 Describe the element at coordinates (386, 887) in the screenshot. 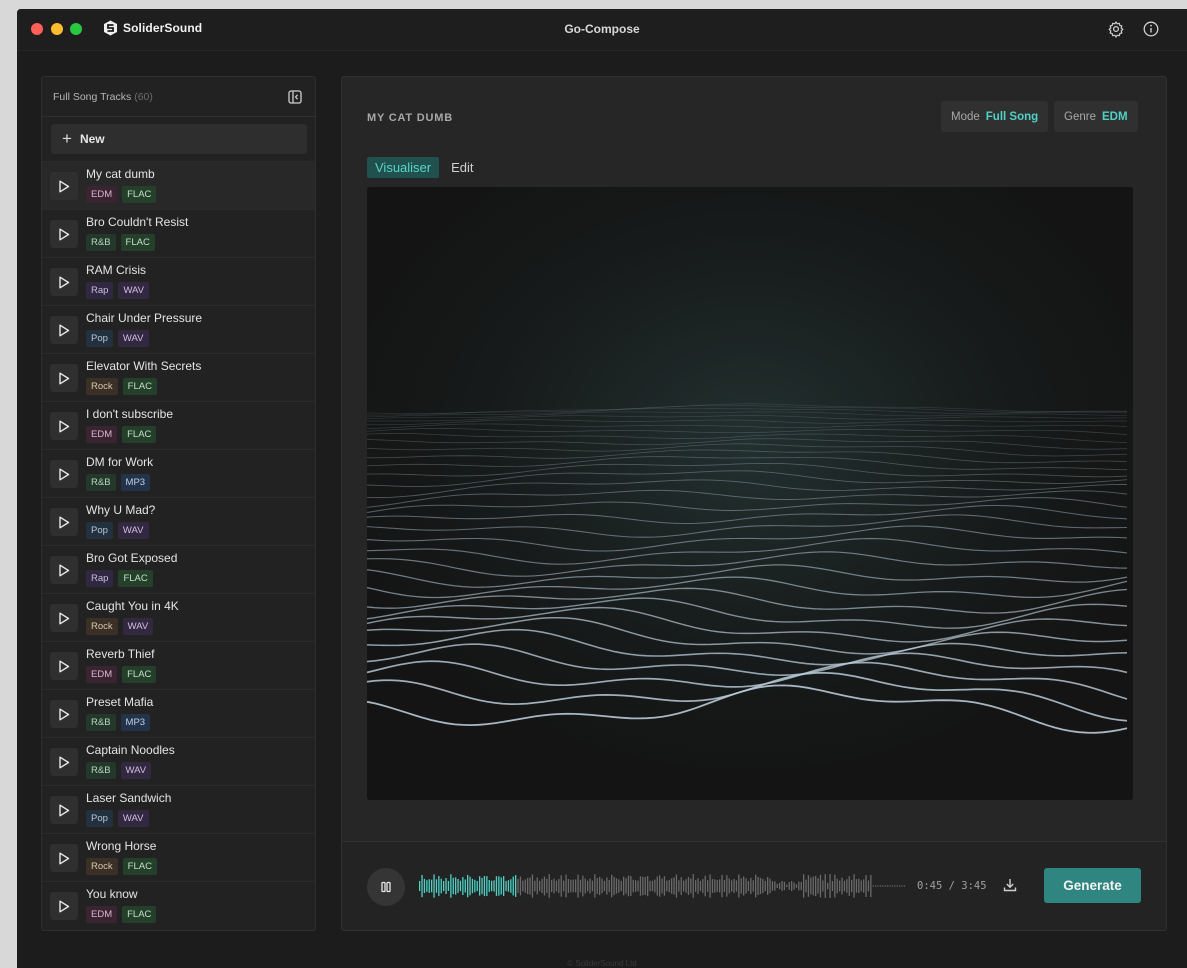

I see `pause-button` at that location.